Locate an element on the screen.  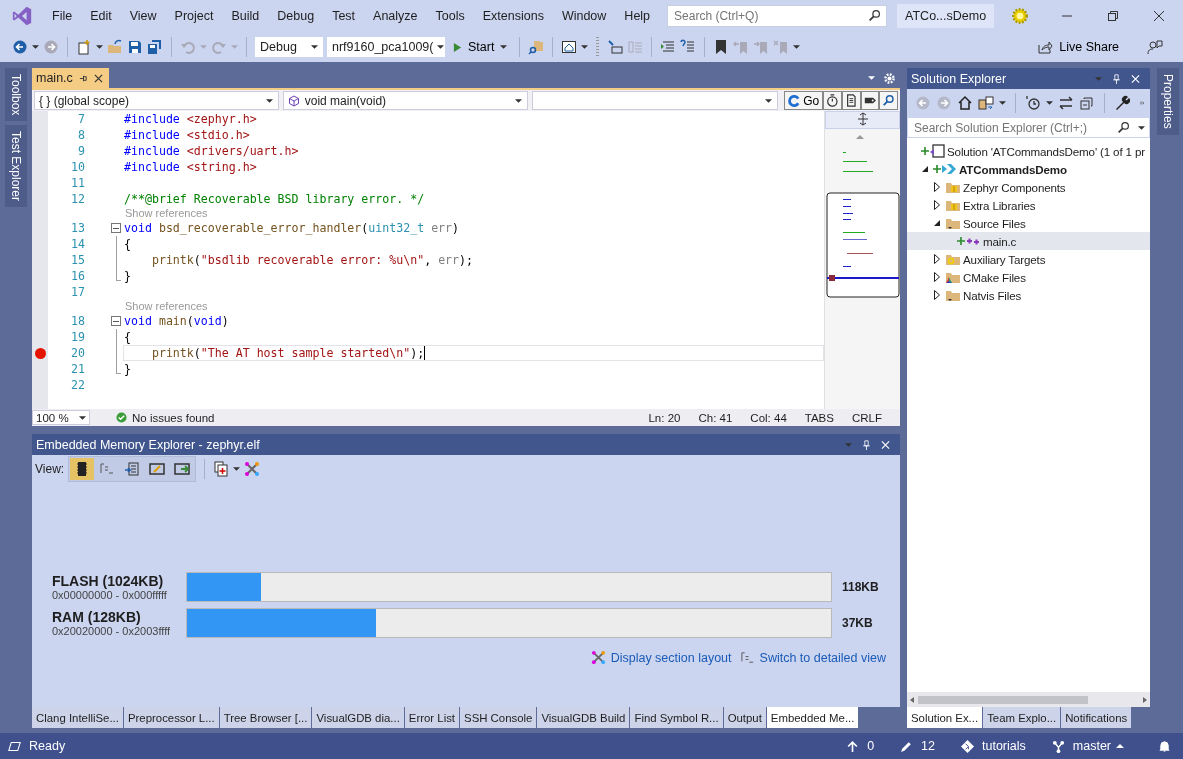
live-share-button: Live Share is located at coordinates (1078, 47).